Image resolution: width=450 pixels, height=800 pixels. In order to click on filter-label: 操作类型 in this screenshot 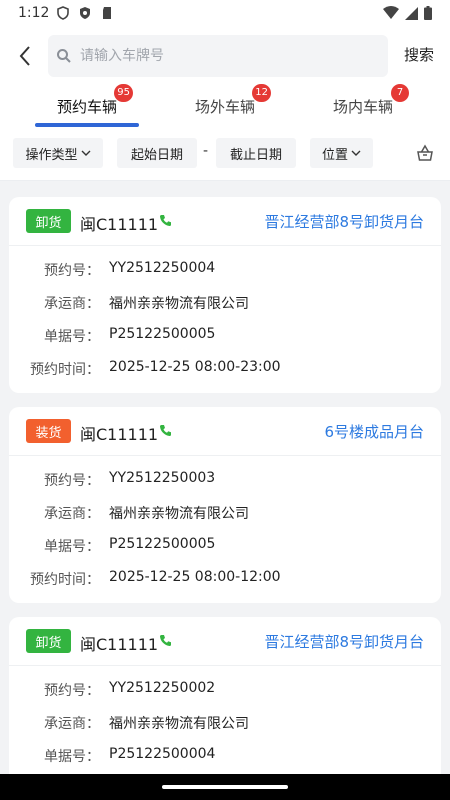, I will do `click(51, 155)`.